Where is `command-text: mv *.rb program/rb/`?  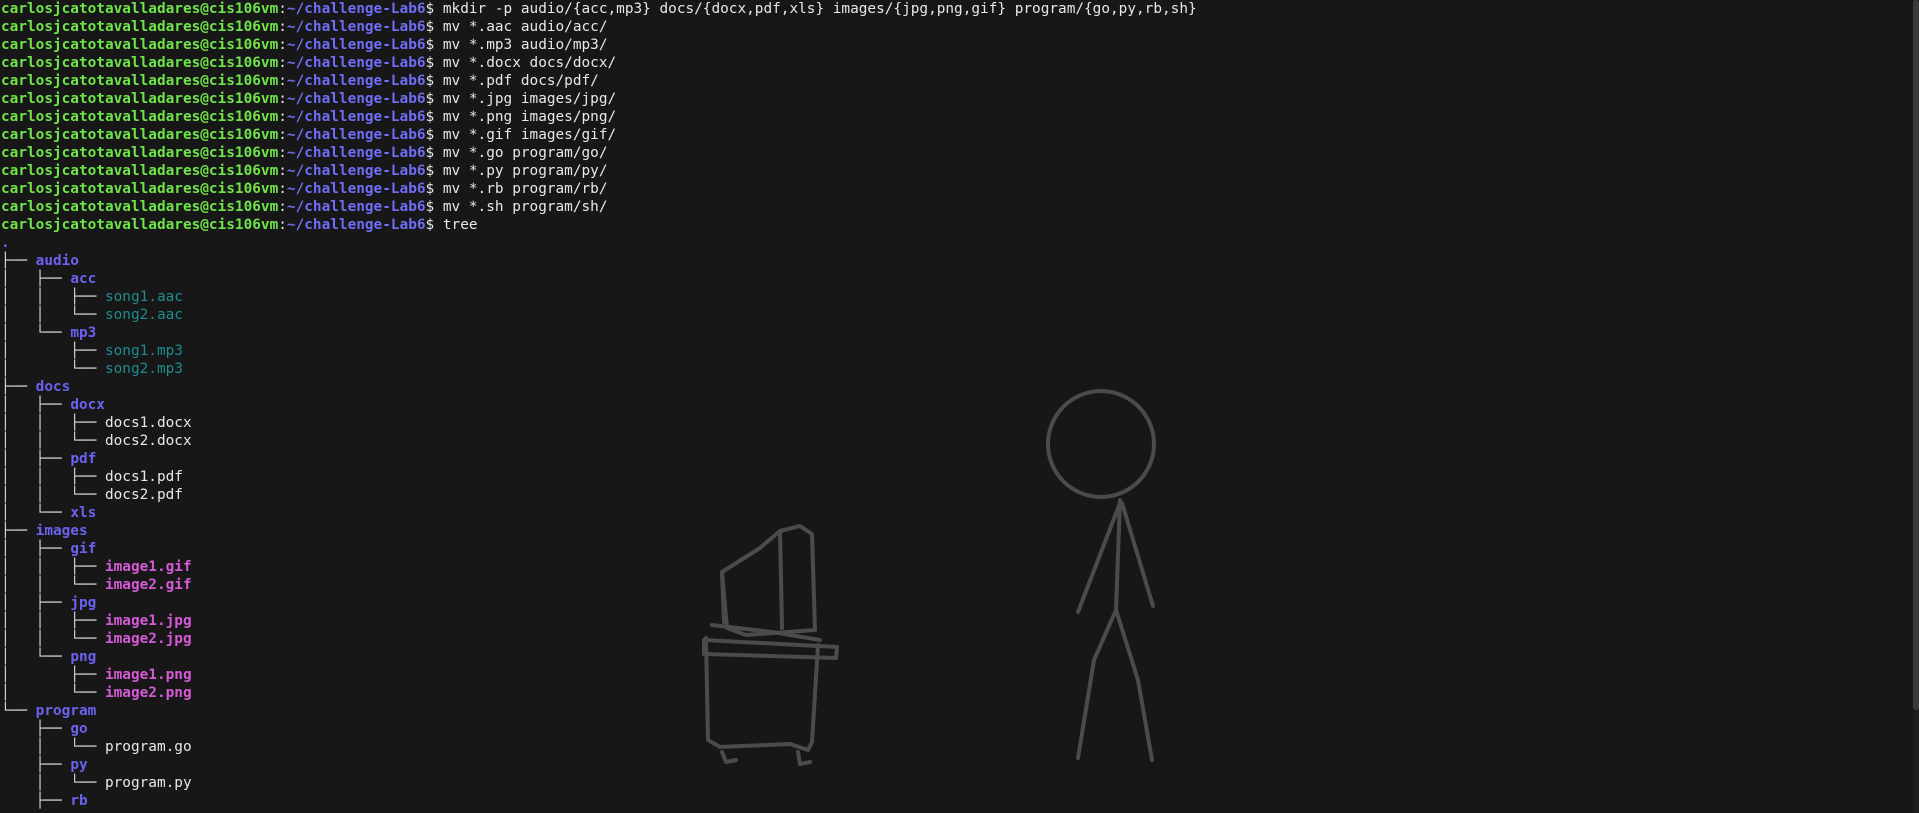 command-text: mv *.rb program/rb/ is located at coordinates (525, 189).